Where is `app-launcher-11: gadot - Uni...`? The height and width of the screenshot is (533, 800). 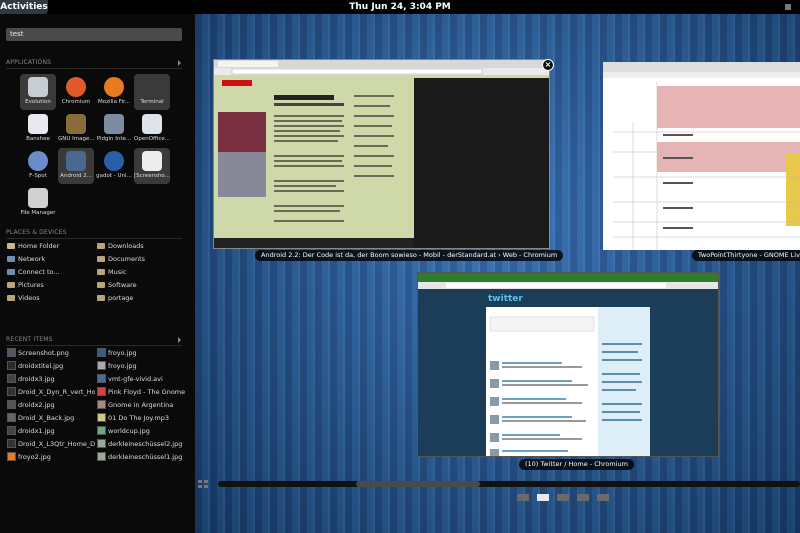 app-launcher-11: gadot - Uni... is located at coordinates (114, 166).